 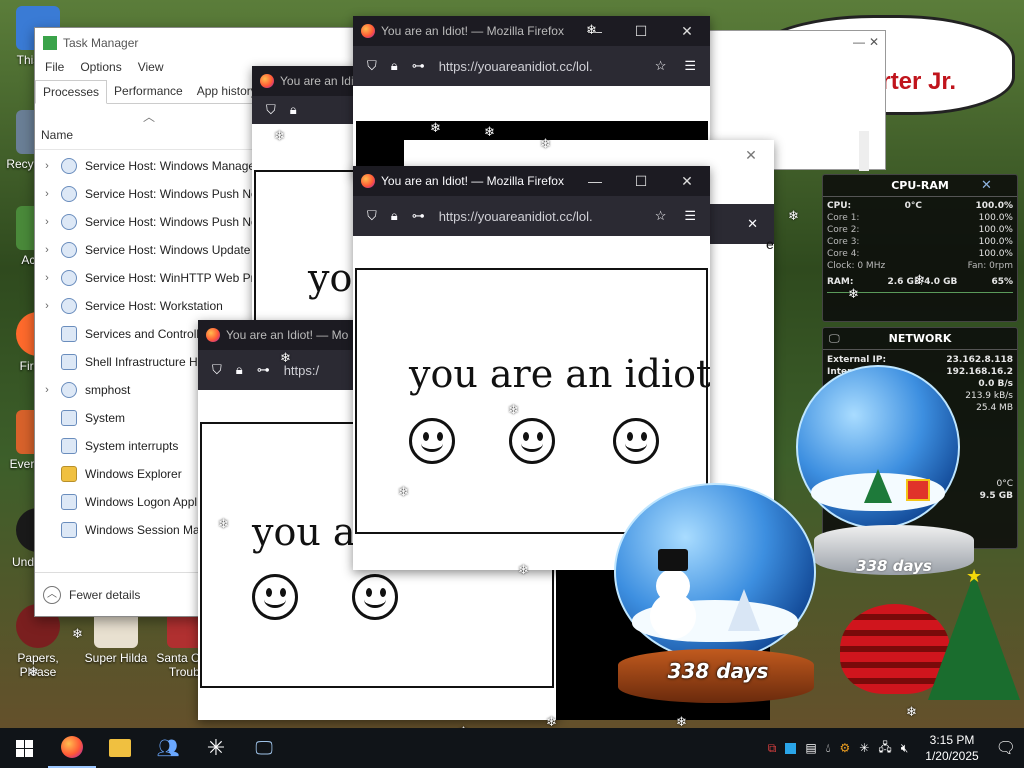 I want to click on start-button, so click(x=24, y=748).